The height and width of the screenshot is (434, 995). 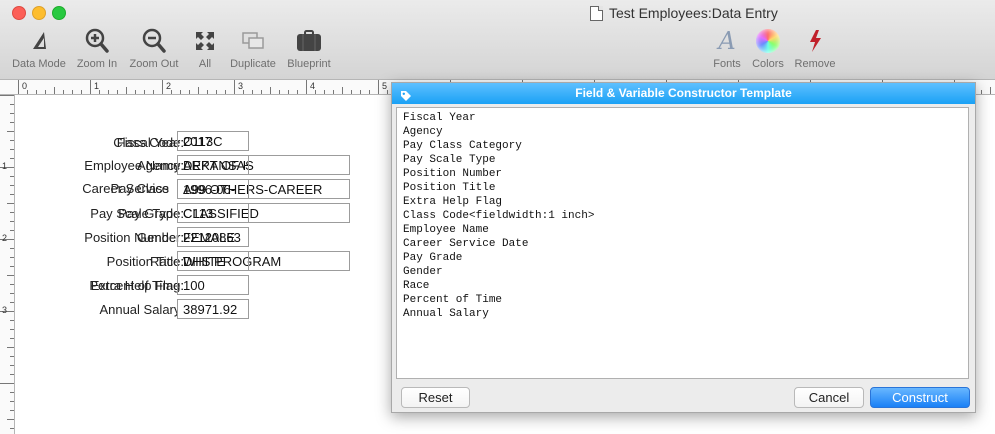 What do you see at coordinates (154, 64) in the screenshot?
I see `zoom-out-label: Zoom Out` at bounding box center [154, 64].